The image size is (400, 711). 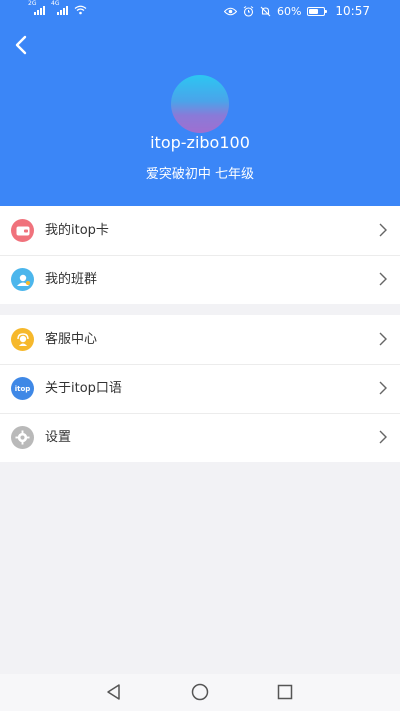 I want to click on signal-sim2-icon: 4G, so click(x=59, y=7).